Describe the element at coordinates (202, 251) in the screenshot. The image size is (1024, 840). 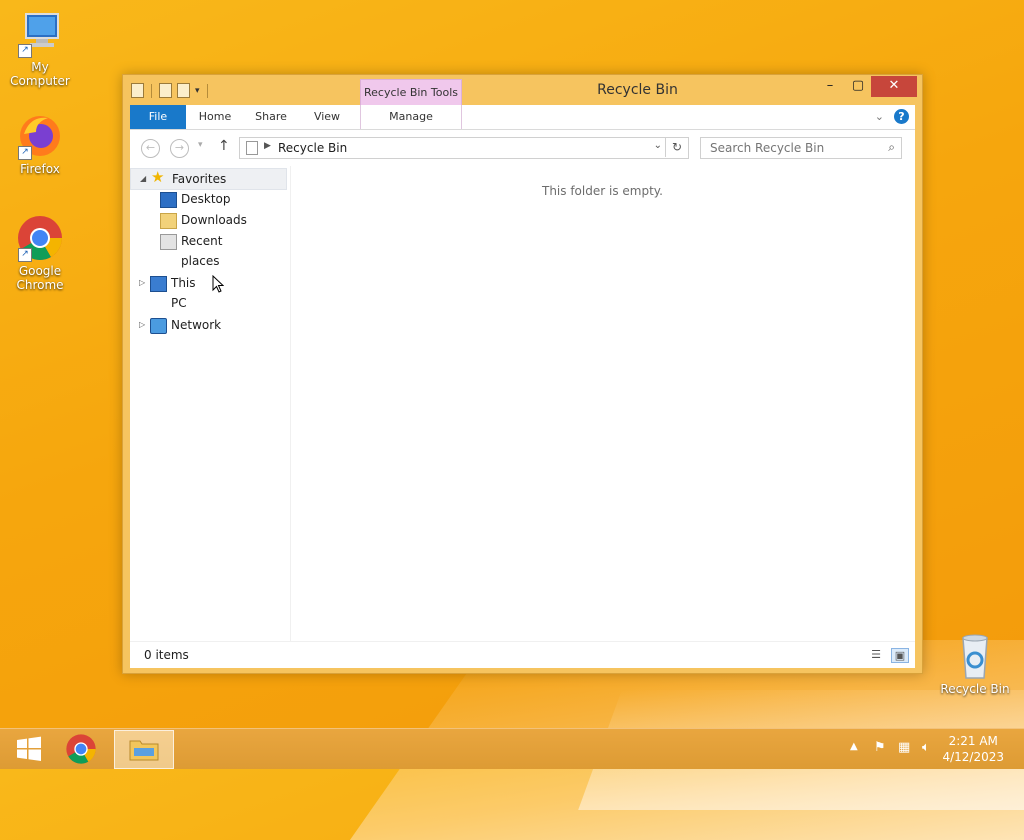
I see `nav-item-label: Recent places` at that location.